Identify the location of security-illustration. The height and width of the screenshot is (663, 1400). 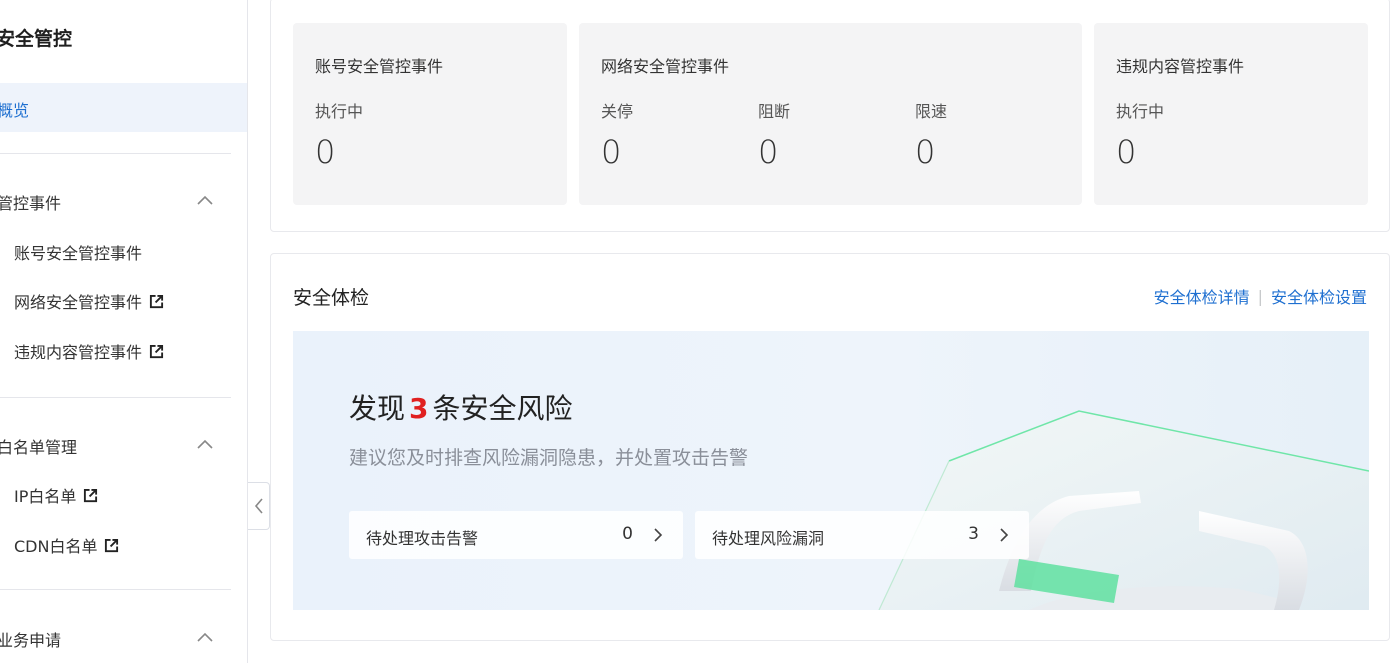
(1123, 510).